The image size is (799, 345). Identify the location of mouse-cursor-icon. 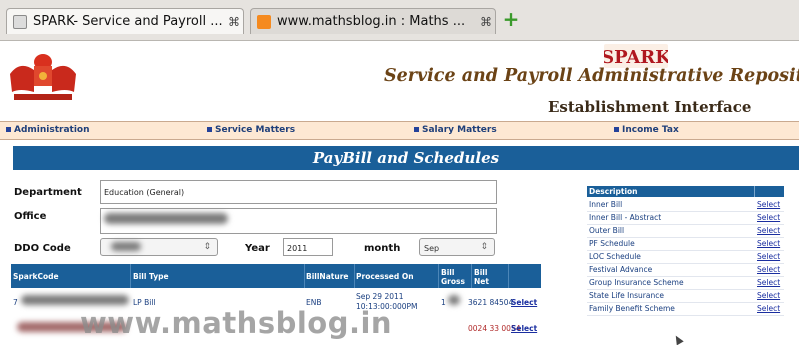
(678, 339).